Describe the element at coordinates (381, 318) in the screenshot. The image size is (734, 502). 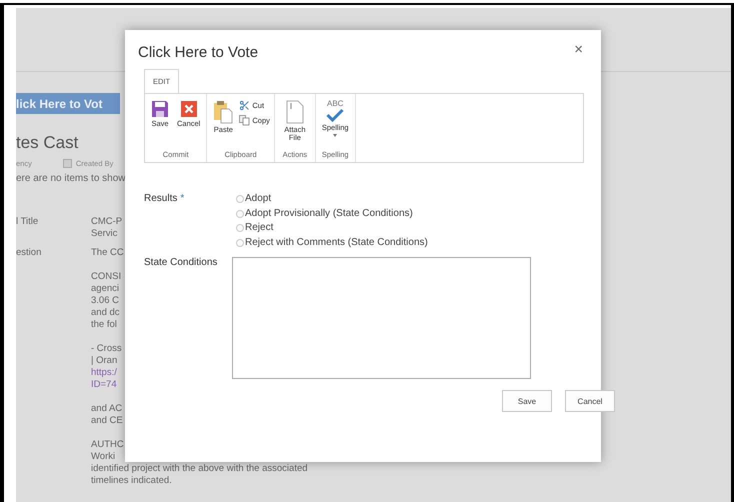
I see `text-area` at that location.